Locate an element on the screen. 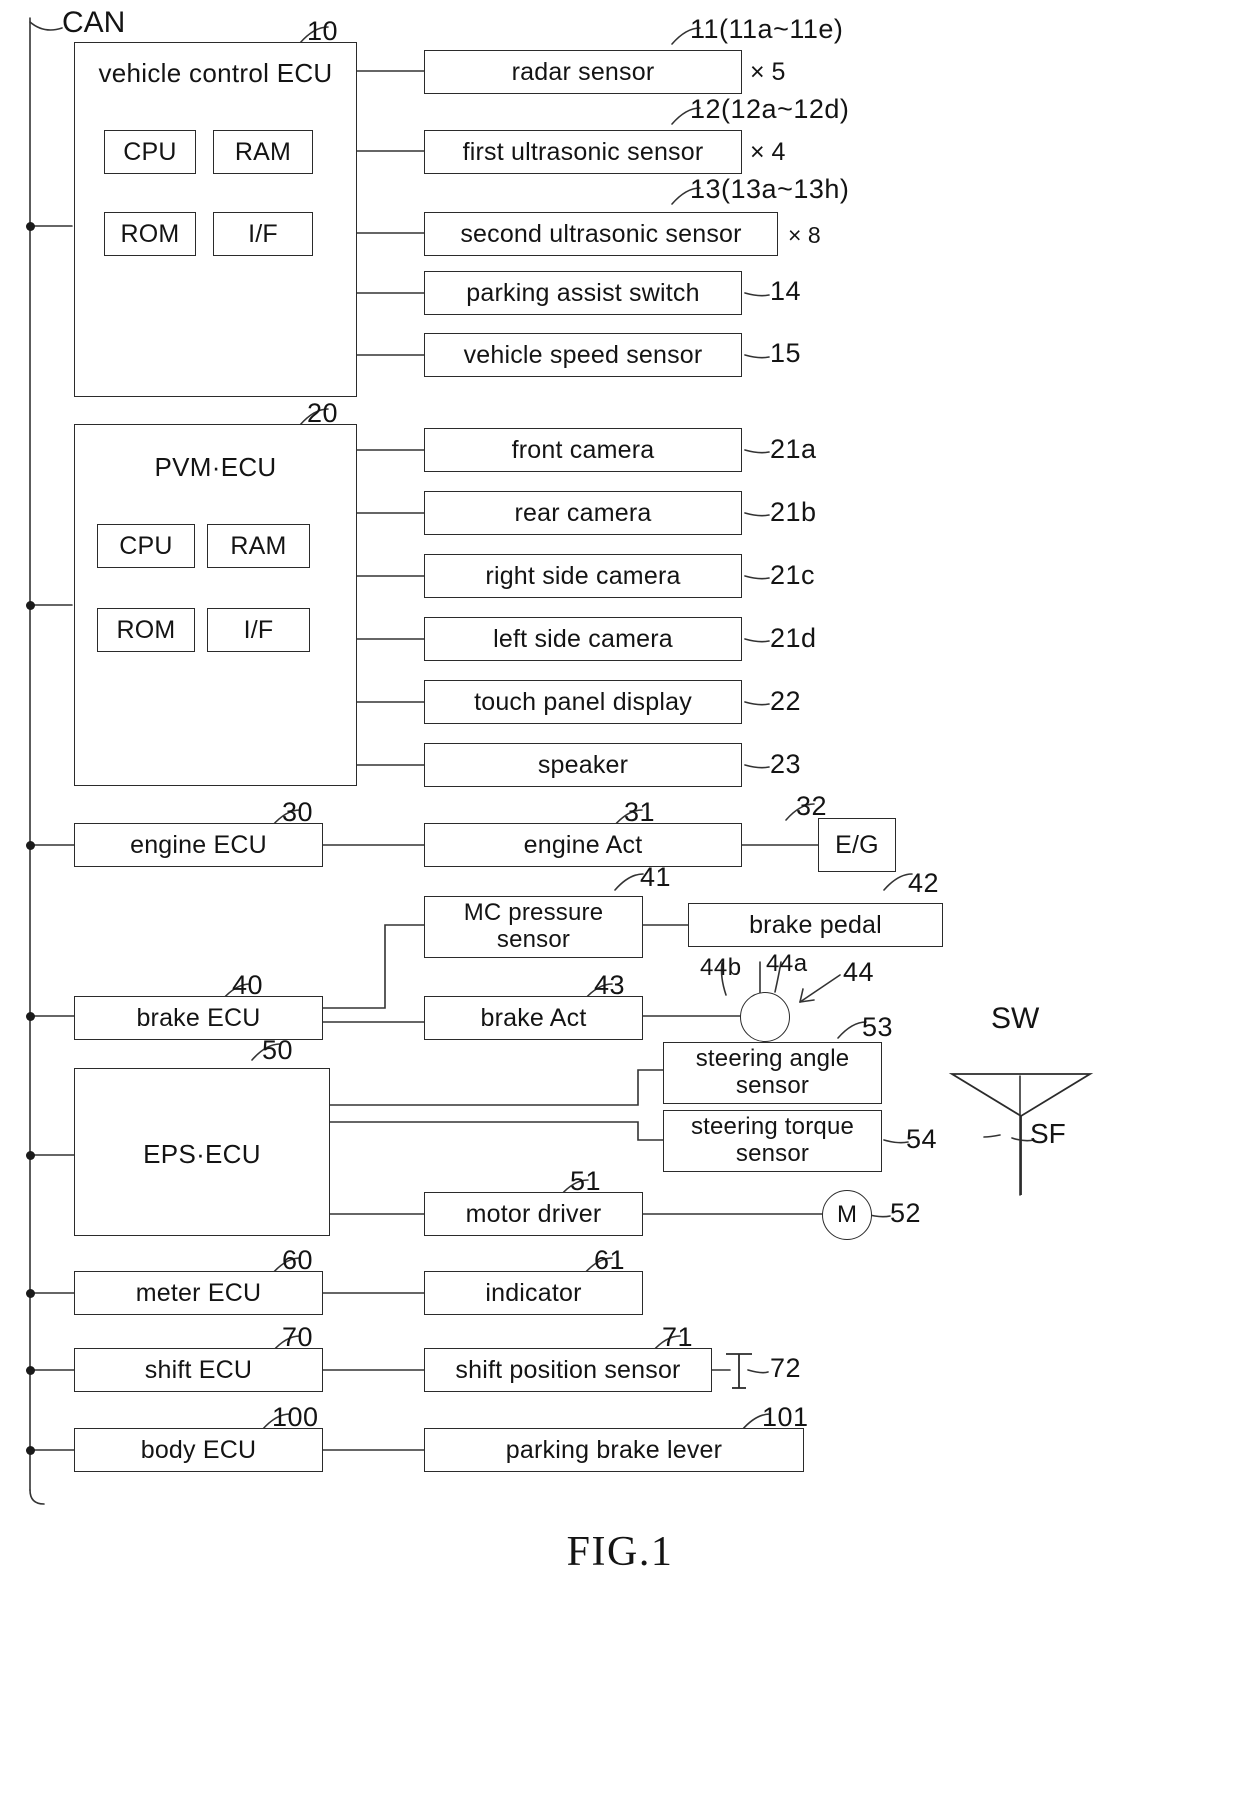 The width and height of the screenshot is (1240, 1812). indicator: indicator is located at coordinates (533, 1293).